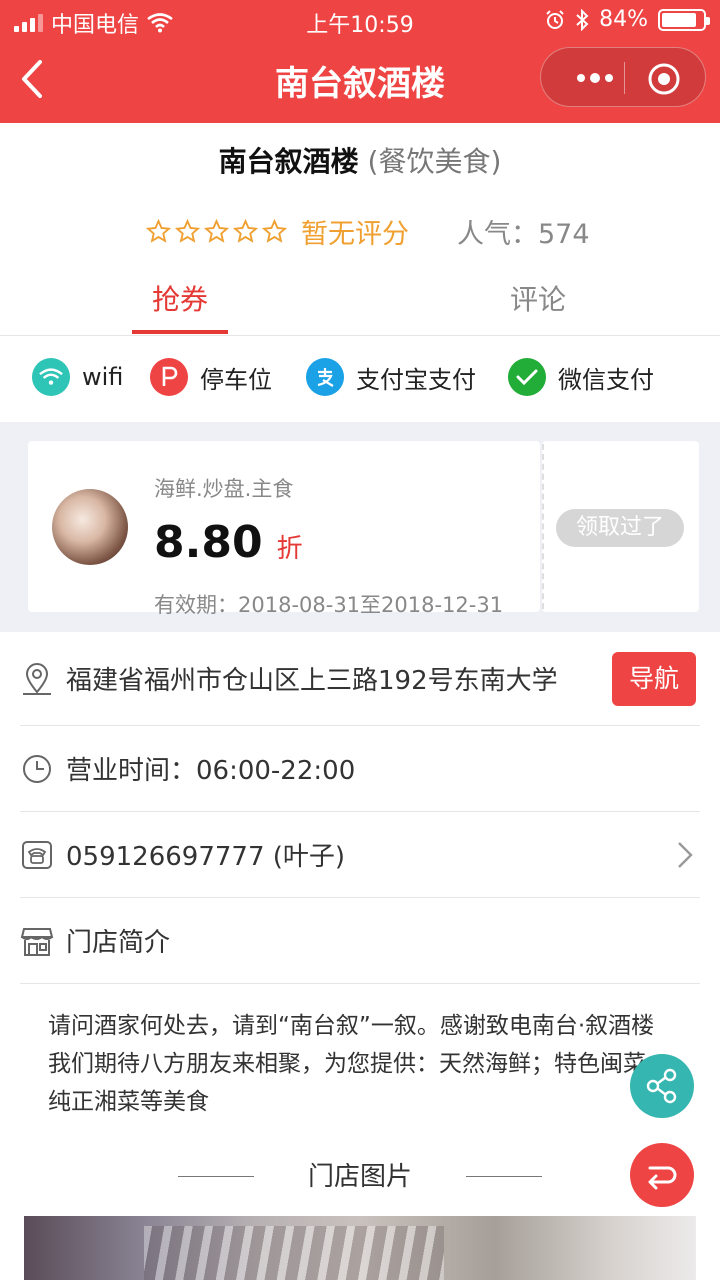 This screenshot has width=720, height=1280. Describe the element at coordinates (325, 377) in the screenshot. I see `alipay-icon` at that location.